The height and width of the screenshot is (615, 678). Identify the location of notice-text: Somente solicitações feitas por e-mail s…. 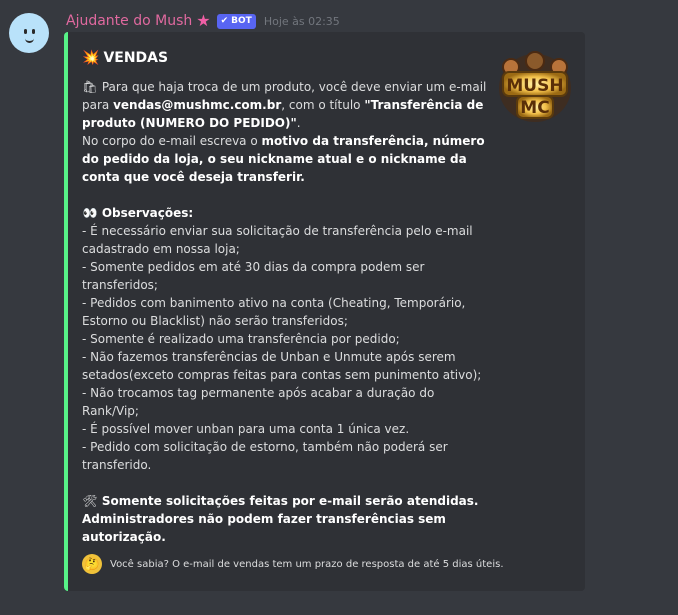
(280, 519).